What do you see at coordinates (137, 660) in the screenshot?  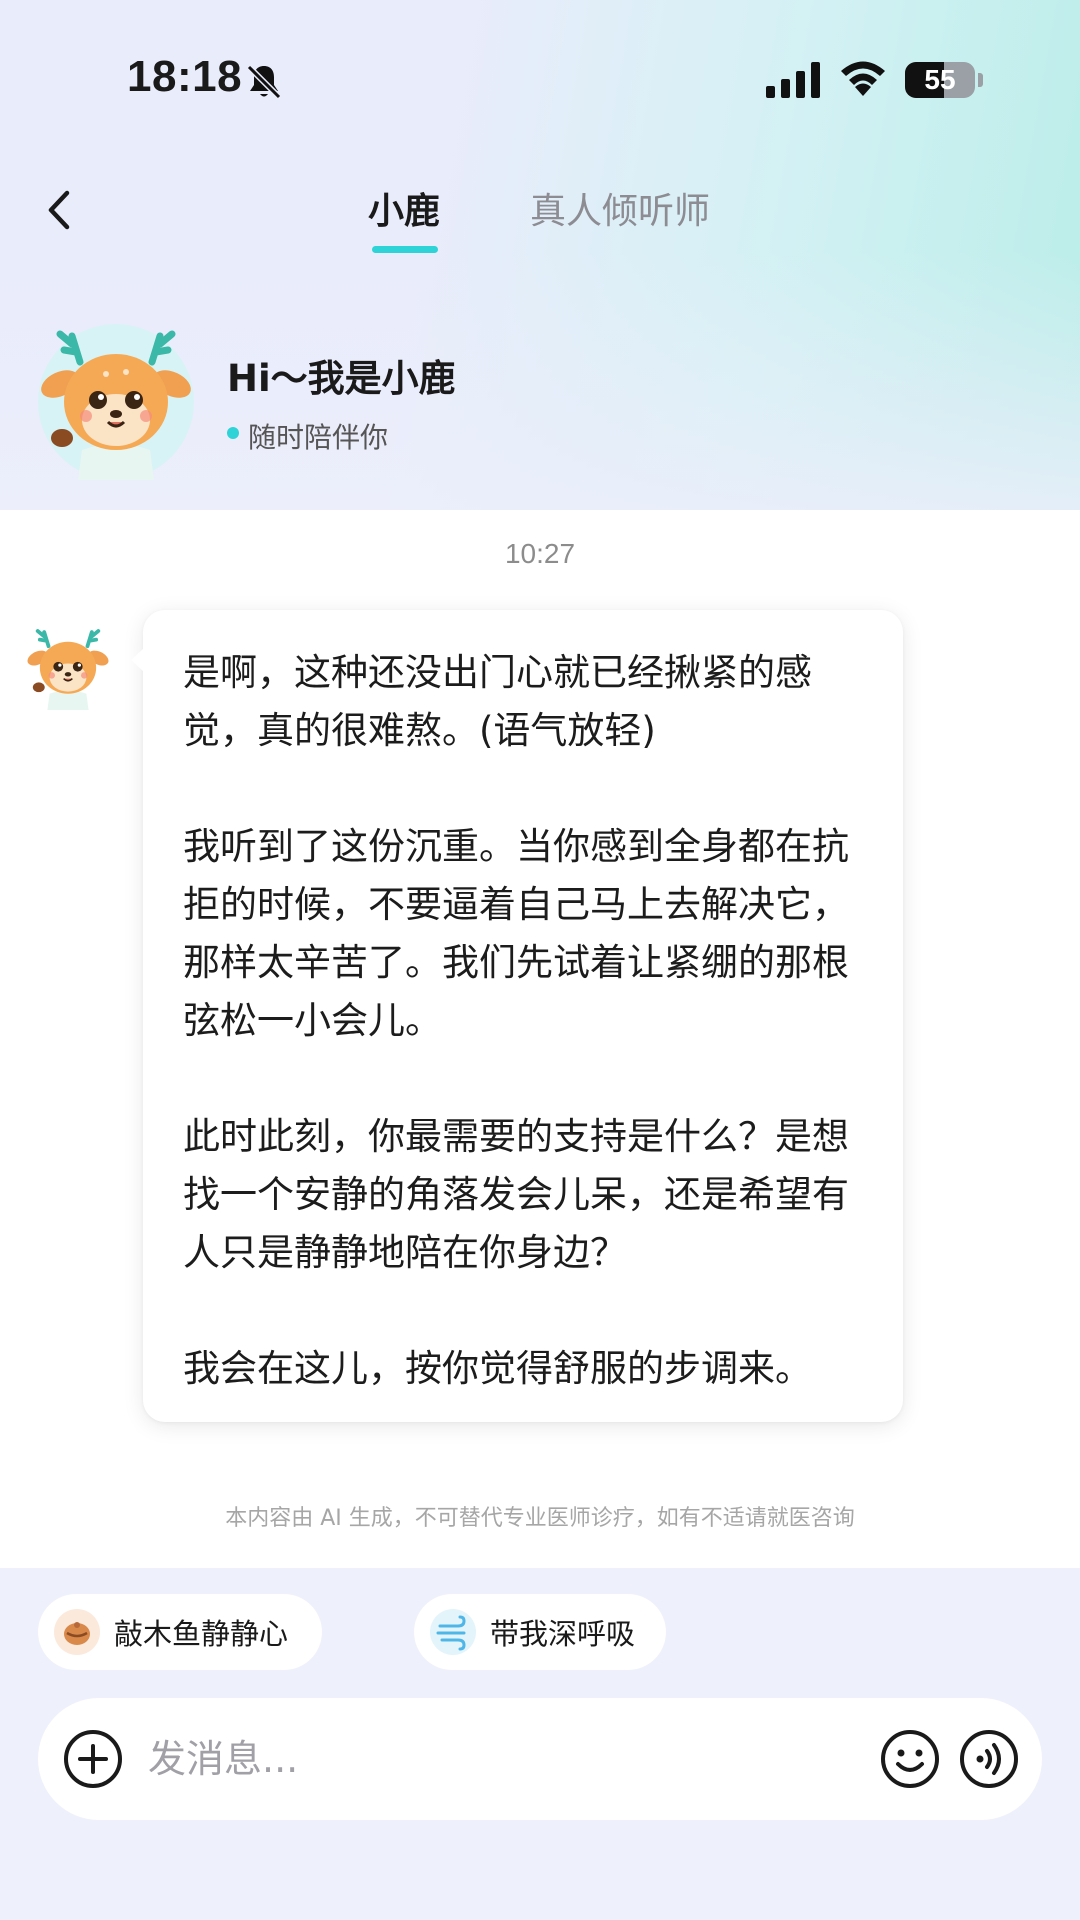 I see `bubble-tail` at bounding box center [137, 660].